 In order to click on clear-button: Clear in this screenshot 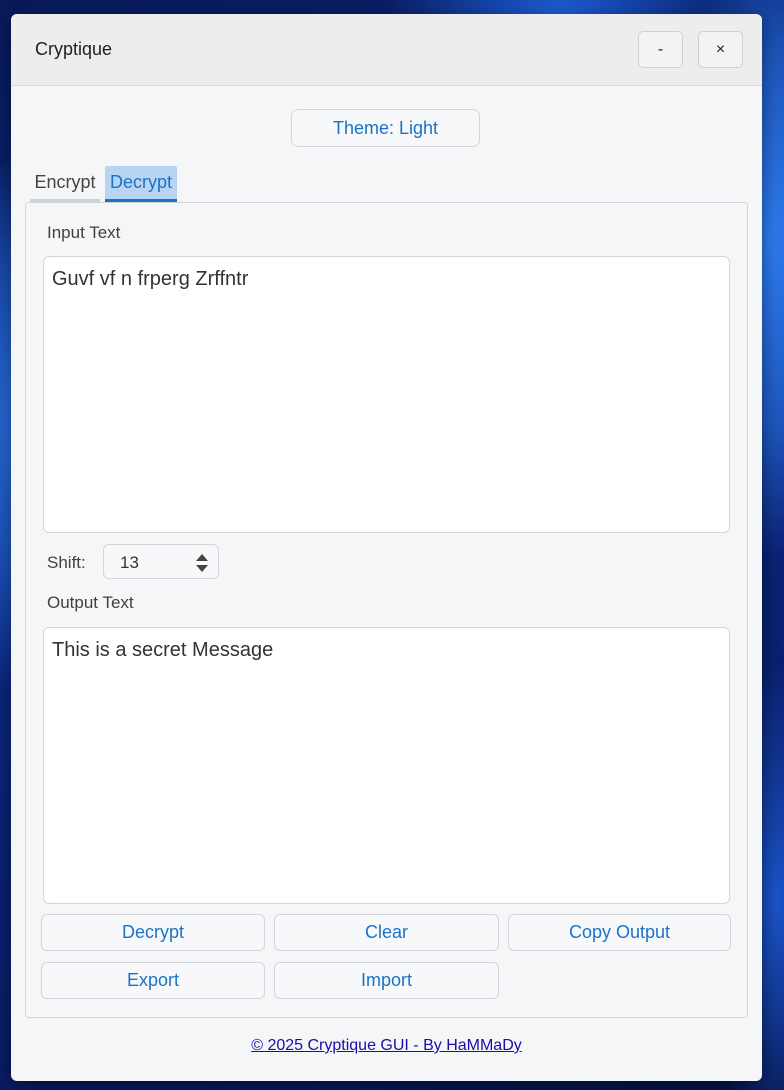, I will do `click(386, 932)`.